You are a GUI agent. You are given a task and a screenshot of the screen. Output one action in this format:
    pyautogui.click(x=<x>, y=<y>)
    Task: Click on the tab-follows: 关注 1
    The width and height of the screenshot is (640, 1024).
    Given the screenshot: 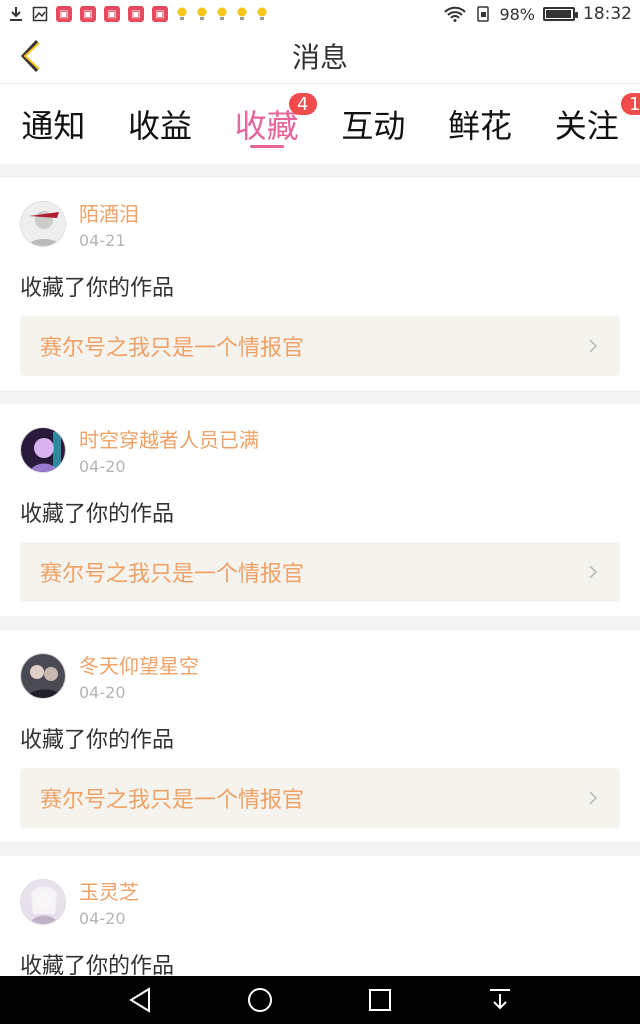 What is the action you would take?
    pyautogui.click(x=586, y=124)
    